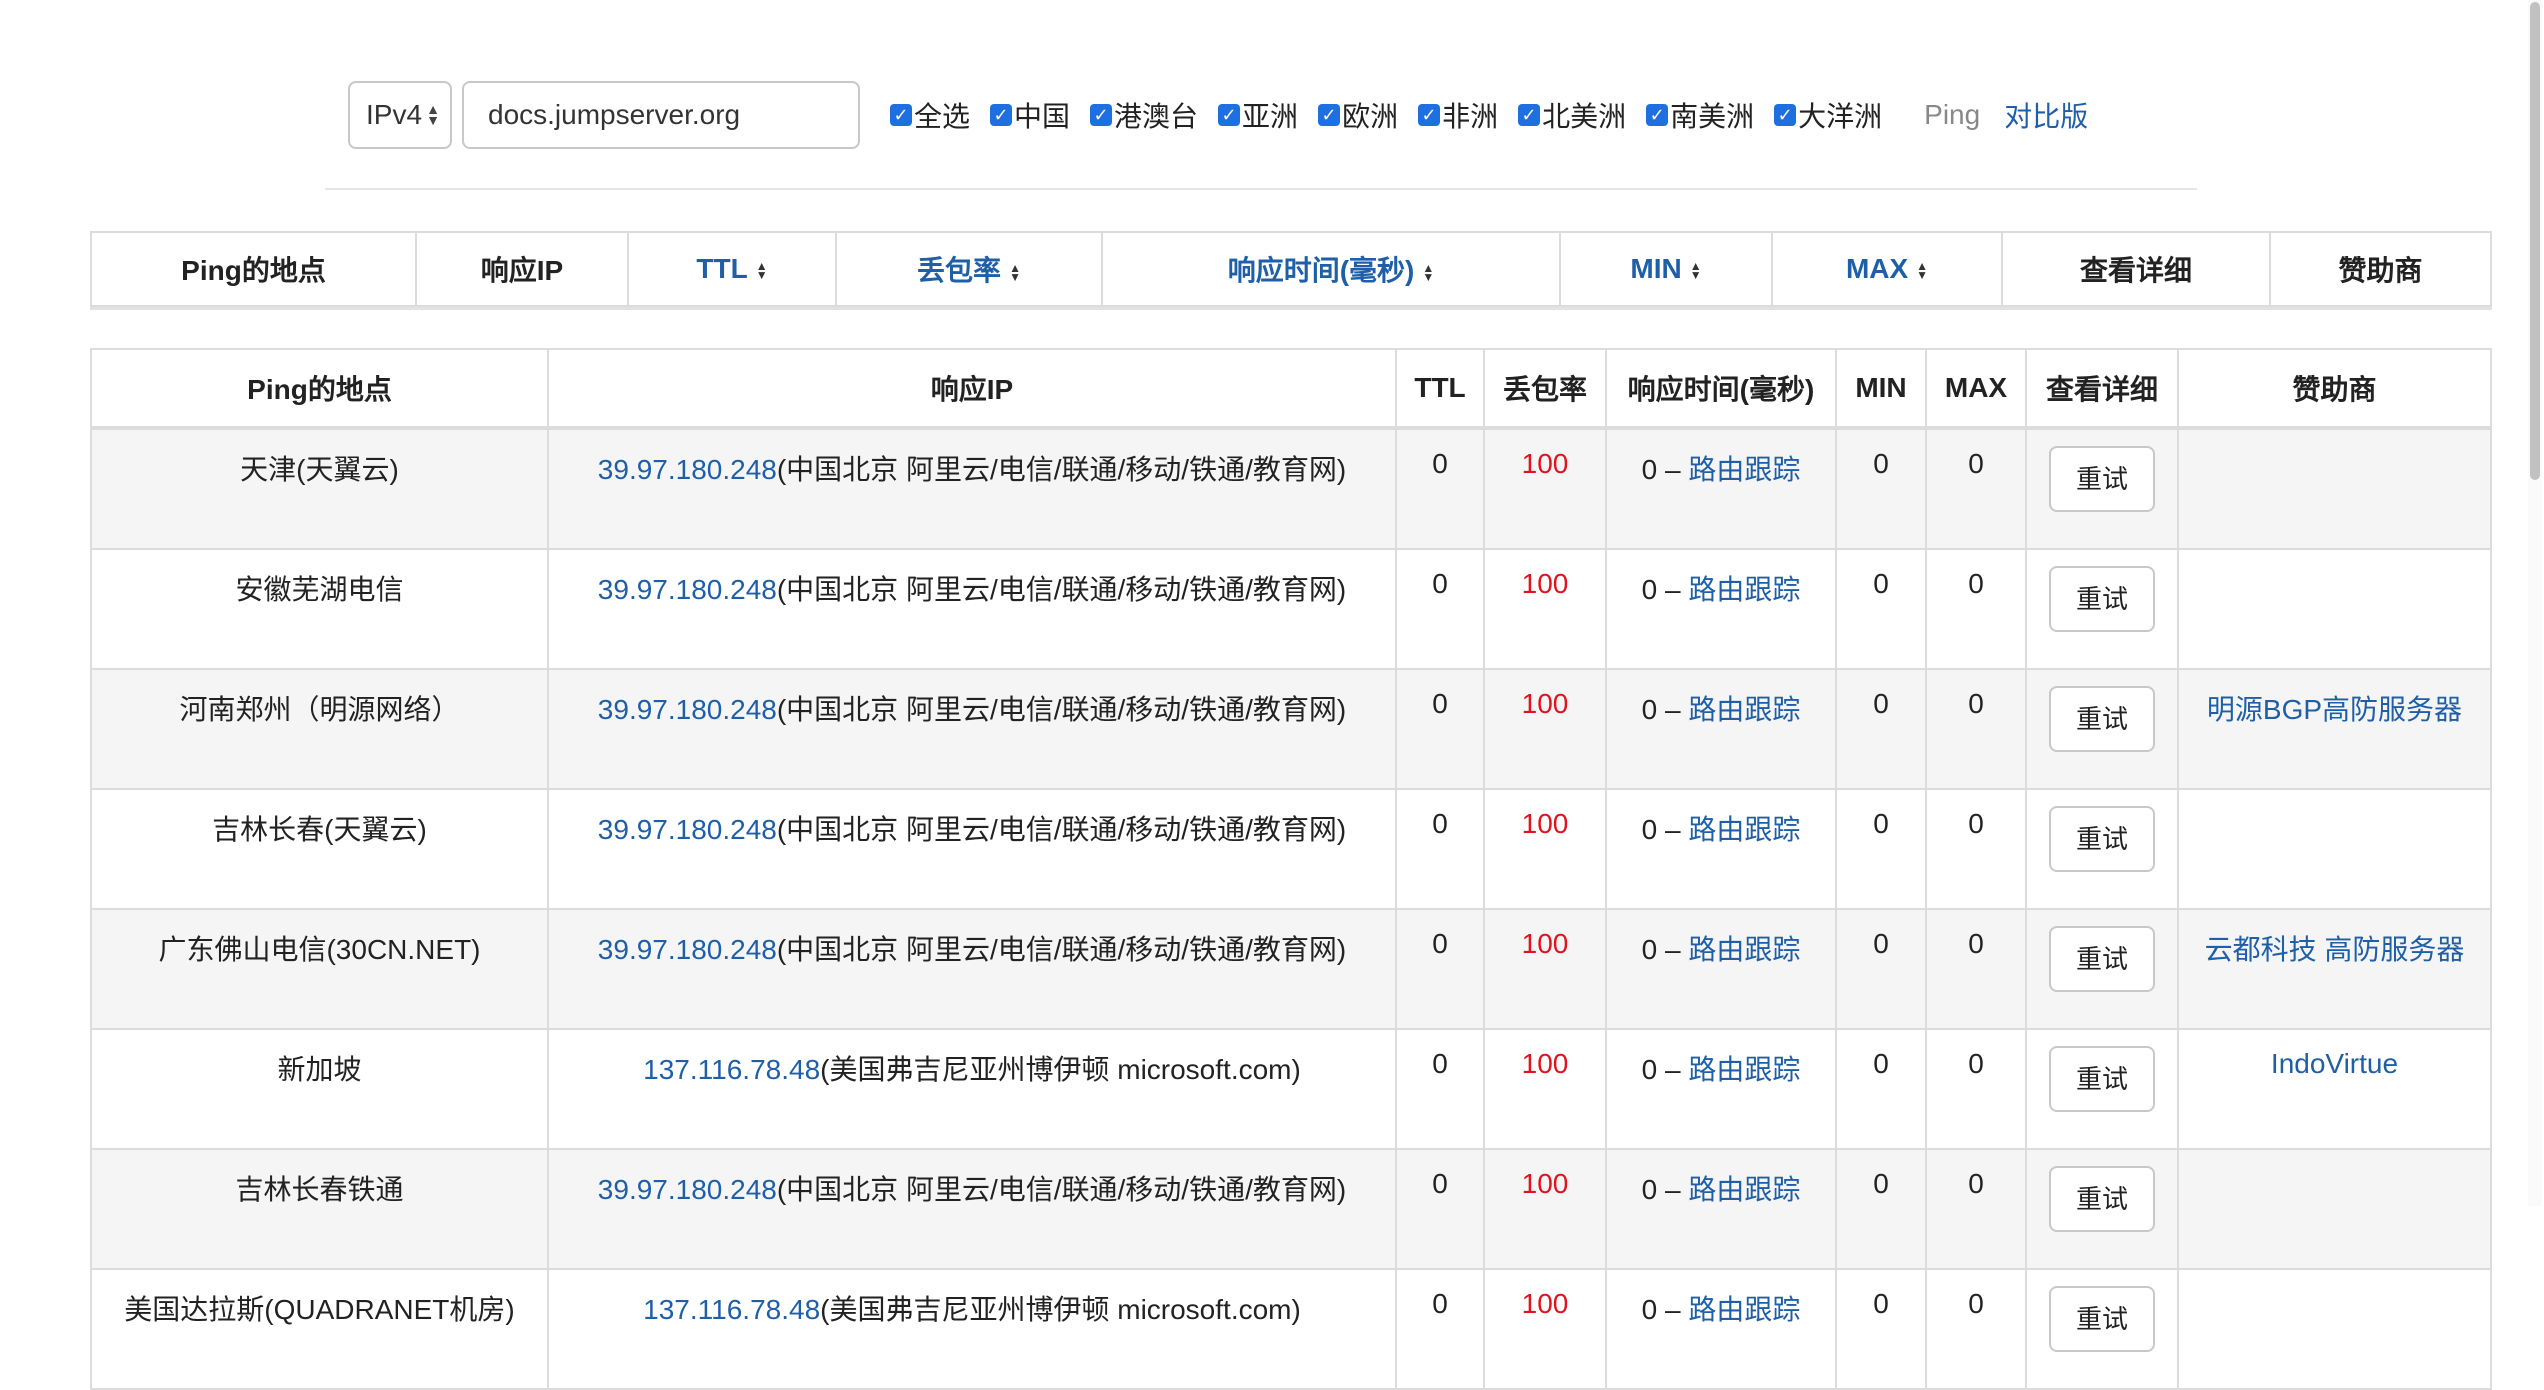 Image resolution: width=2544 pixels, height=1390 pixels. What do you see at coordinates (1458, 115) in the screenshot?
I see `region-checkbox: ✓ 非洲` at bounding box center [1458, 115].